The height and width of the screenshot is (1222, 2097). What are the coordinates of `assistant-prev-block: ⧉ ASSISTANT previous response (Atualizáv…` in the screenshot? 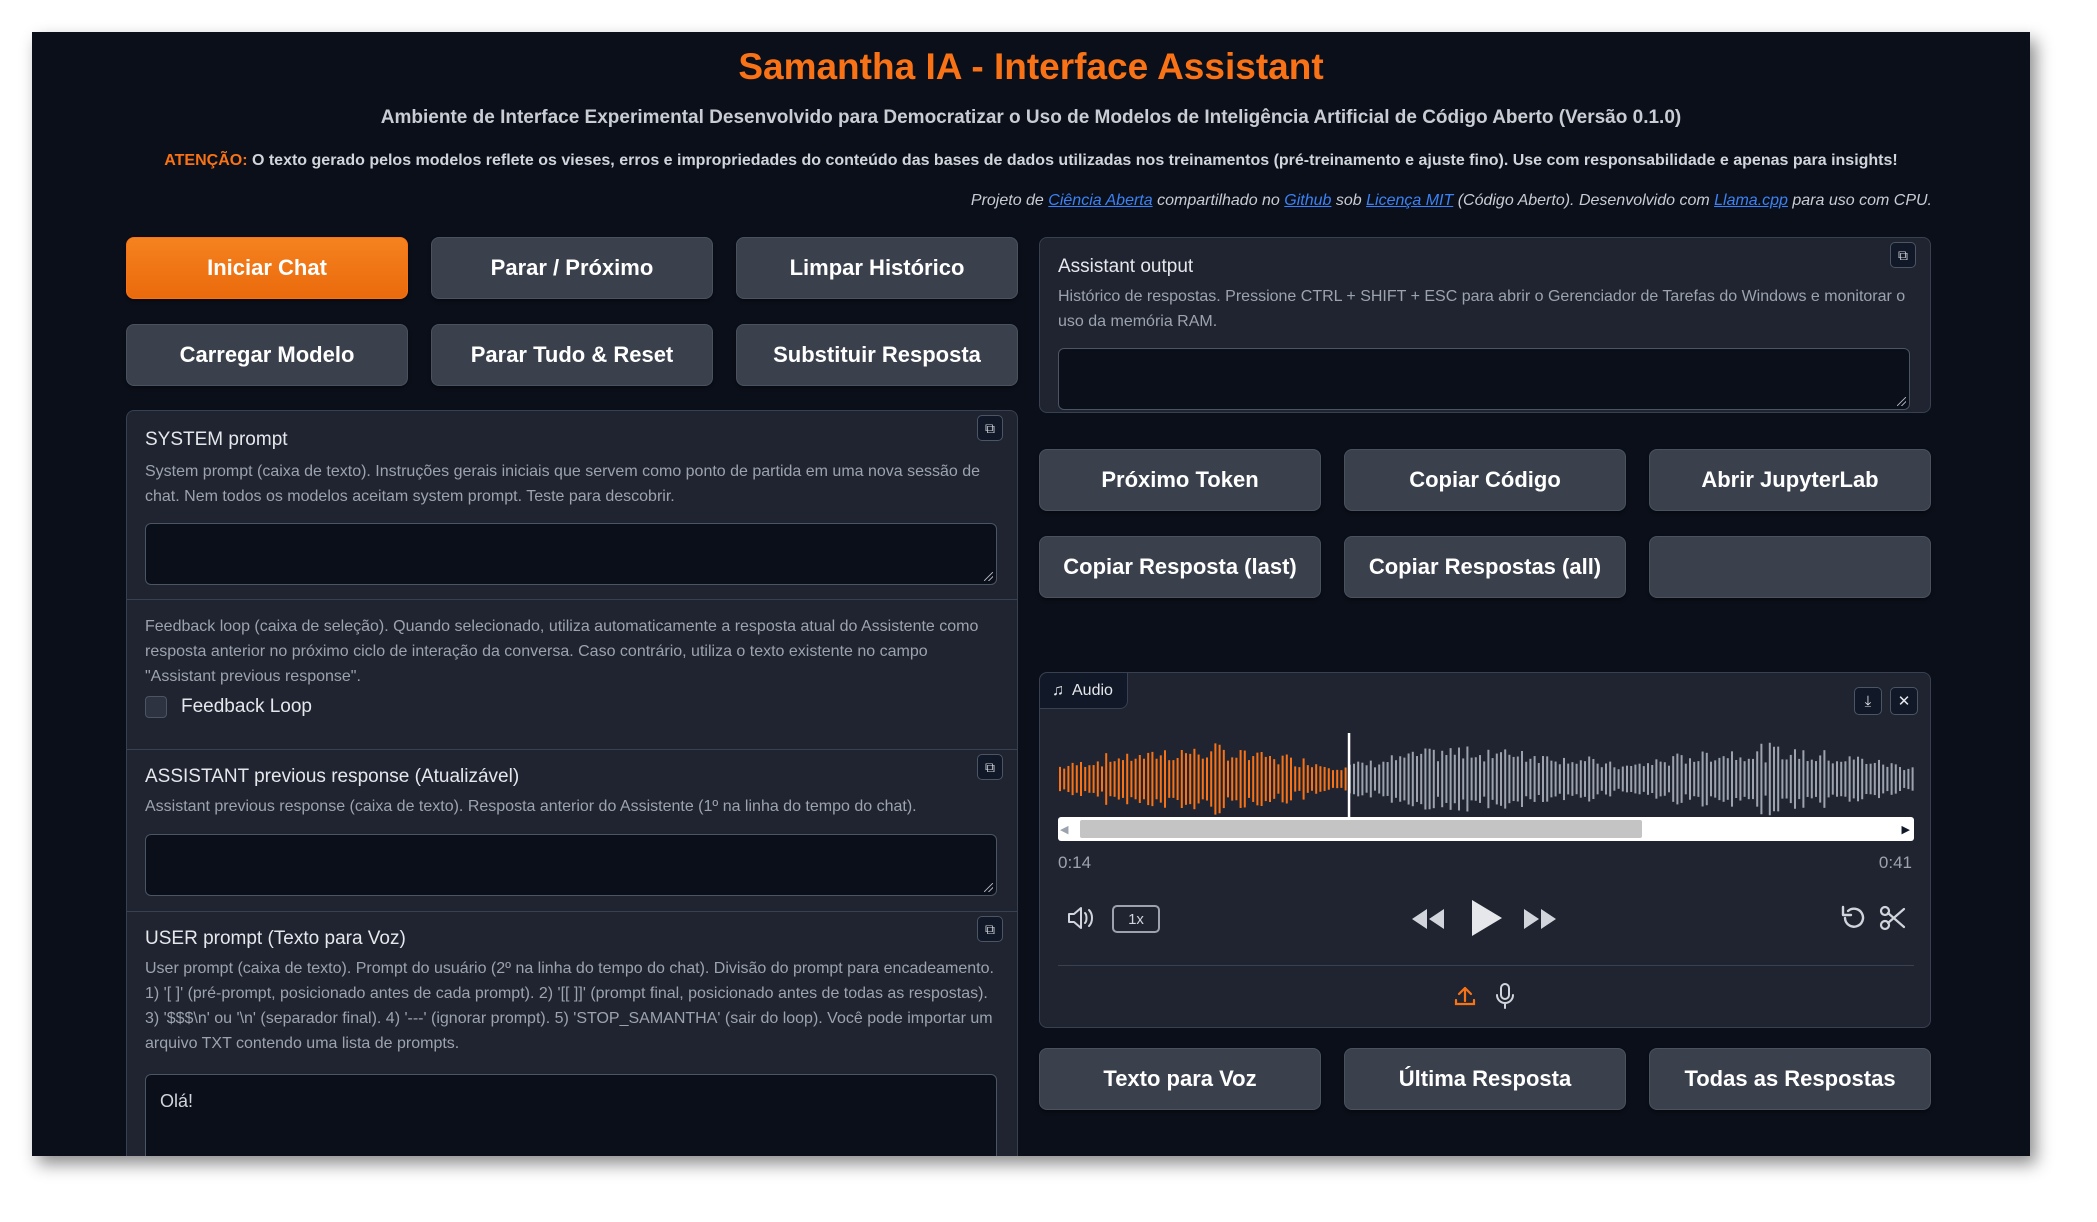 It's located at (572, 830).